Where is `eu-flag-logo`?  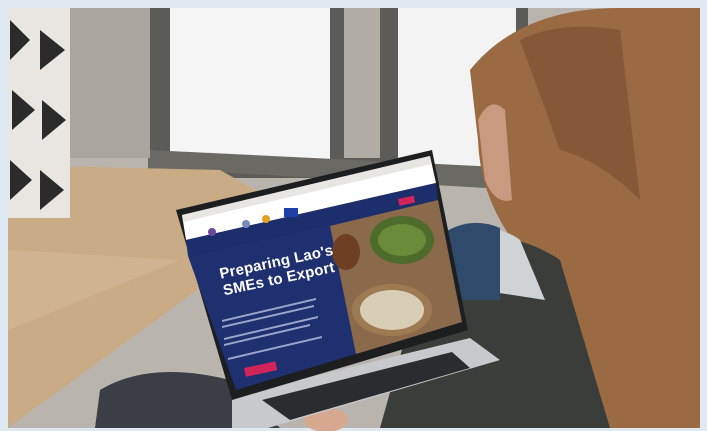 eu-flag-logo is located at coordinates (291, 212).